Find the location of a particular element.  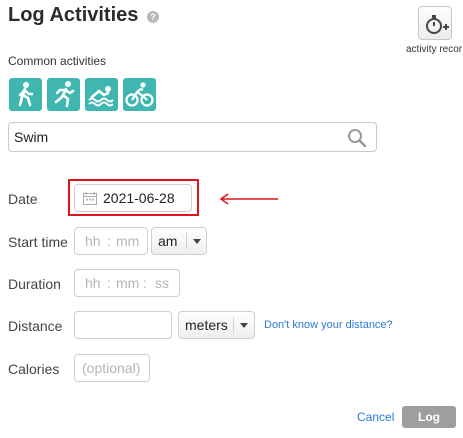

distance-unit-value: meters is located at coordinates (206, 325).